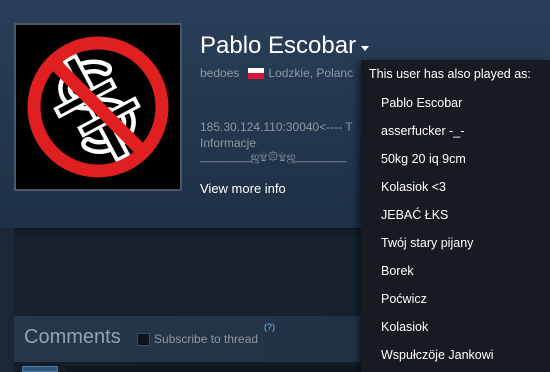 The width and height of the screenshot is (550, 372). What do you see at coordinates (397, 271) in the screenshot?
I see `alias-item: Borek` at bounding box center [397, 271].